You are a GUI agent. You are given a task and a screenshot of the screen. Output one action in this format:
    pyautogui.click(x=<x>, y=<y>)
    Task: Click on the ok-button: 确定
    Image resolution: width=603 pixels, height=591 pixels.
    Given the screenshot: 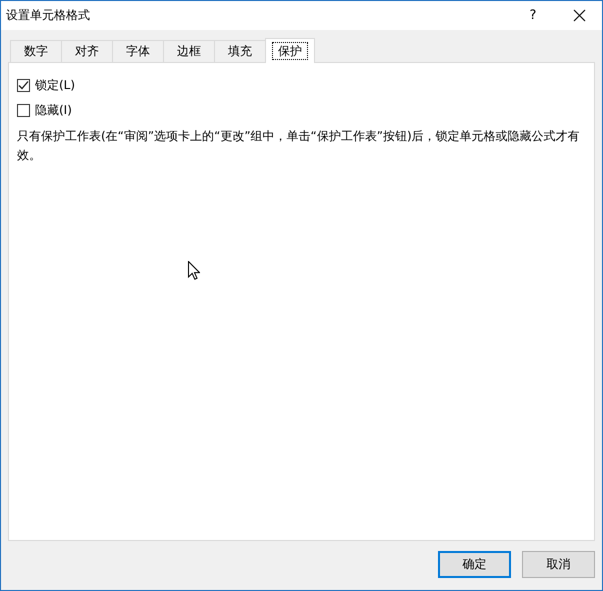 What is the action you would take?
    pyautogui.click(x=474, y=564)
    